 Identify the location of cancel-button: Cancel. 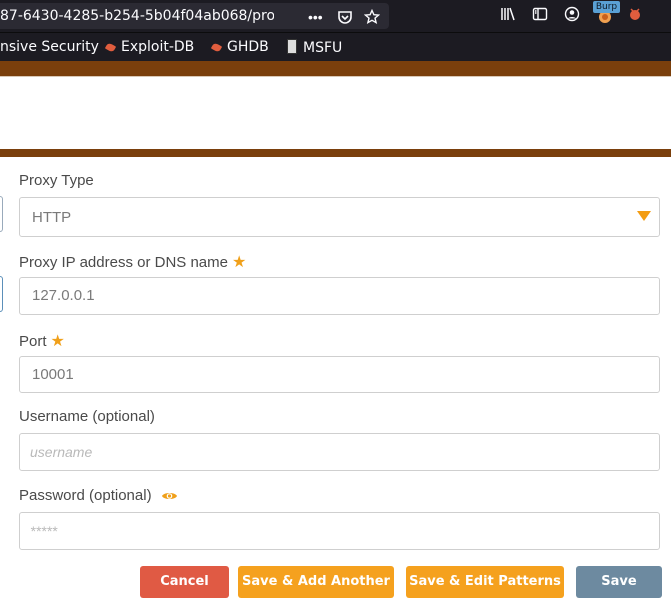
(184, 582).